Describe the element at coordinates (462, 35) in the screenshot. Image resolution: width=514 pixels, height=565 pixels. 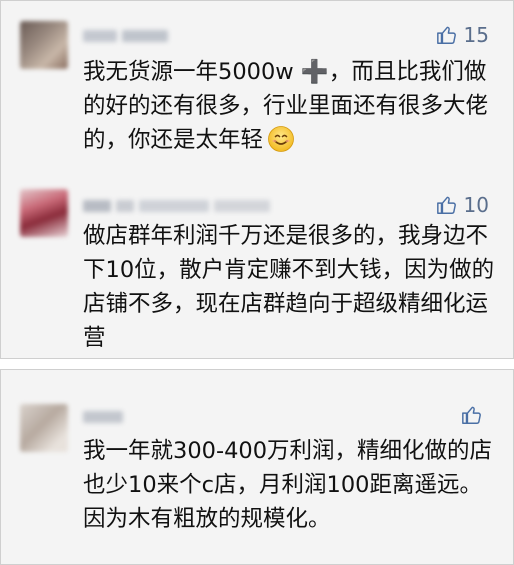
I see `like-button: 15` at that location.